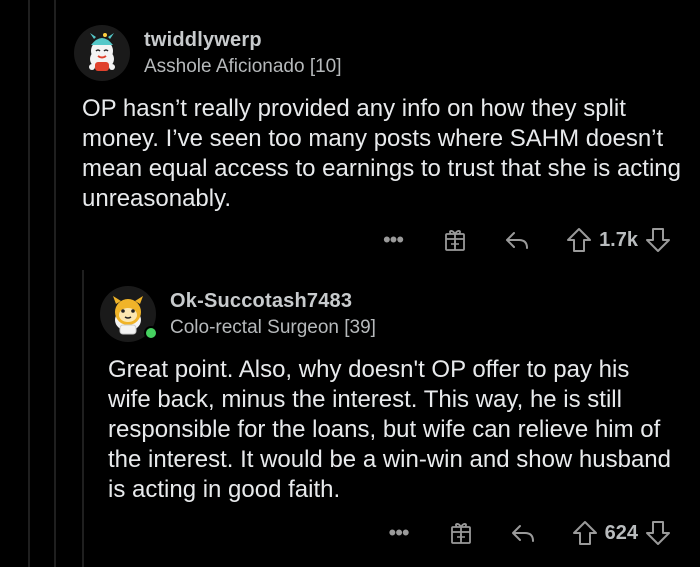 The image size is (700, 567). I want to click on comment-actions: ••• 1.7k, so click(527, 240).